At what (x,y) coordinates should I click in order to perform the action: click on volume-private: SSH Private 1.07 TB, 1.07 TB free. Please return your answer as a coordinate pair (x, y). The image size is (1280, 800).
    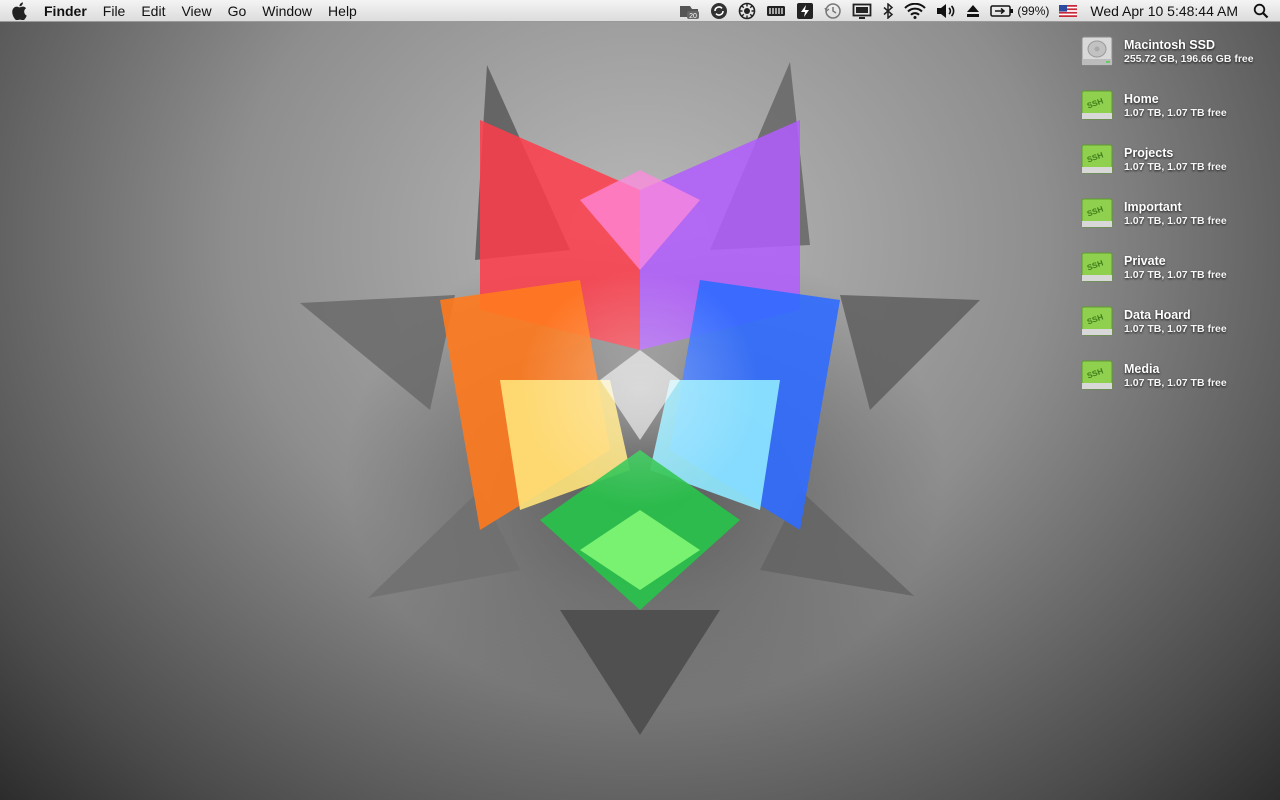
    Looking at the image, I should click on (1178, 277).